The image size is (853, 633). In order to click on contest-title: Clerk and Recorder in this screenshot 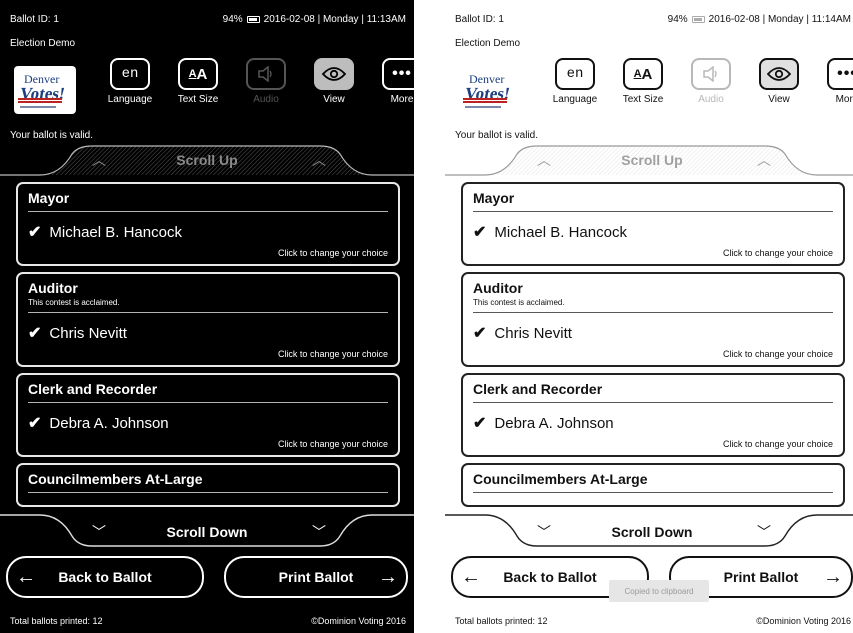, I will do `click(538, 389)`.